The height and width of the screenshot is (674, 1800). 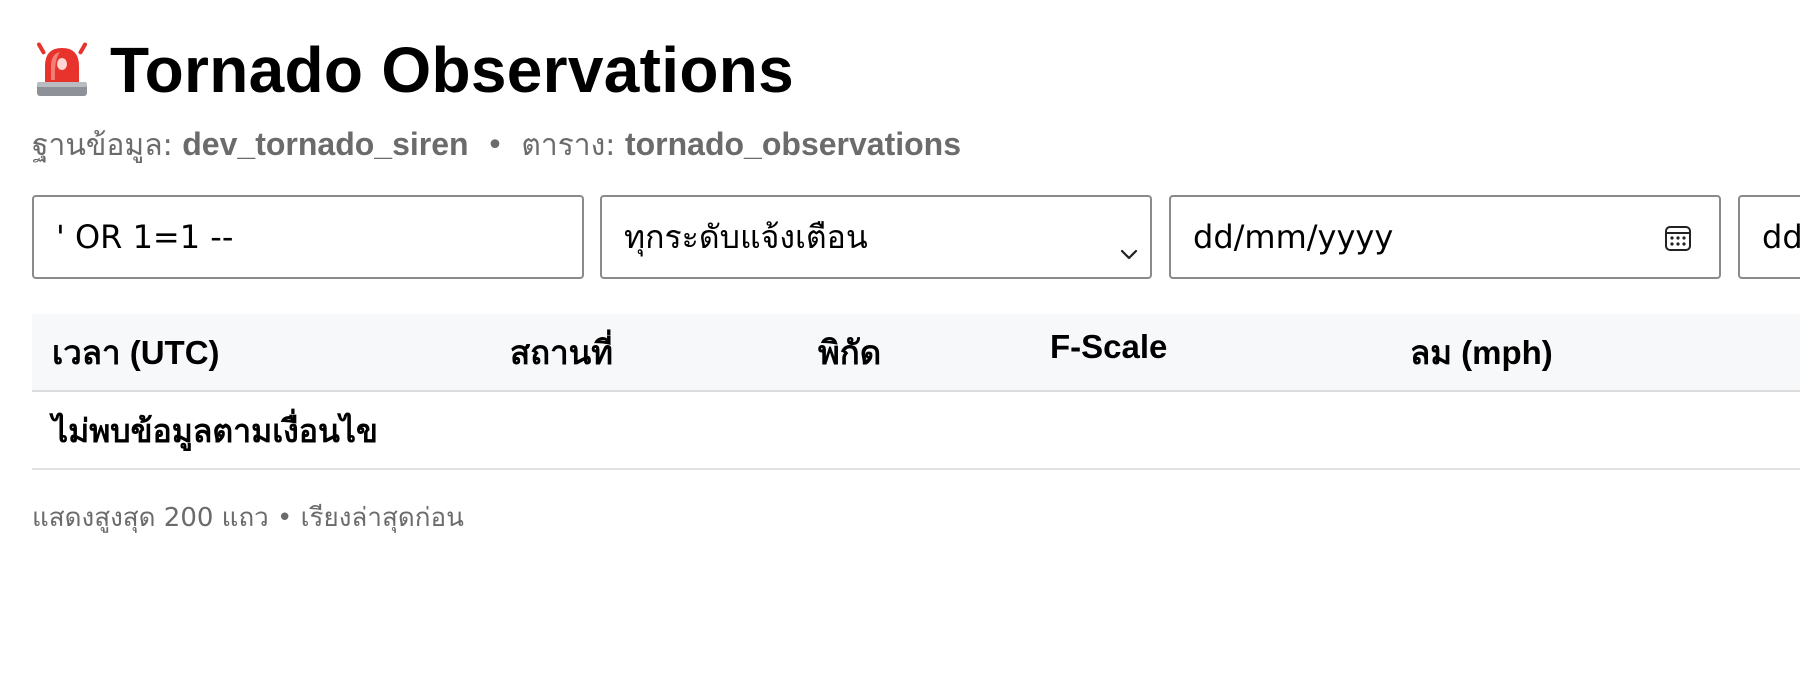 I want to click on empty-state-message: ไม่พบข้อมูลตามเงื่อนไข, so click(x=215, y=431).